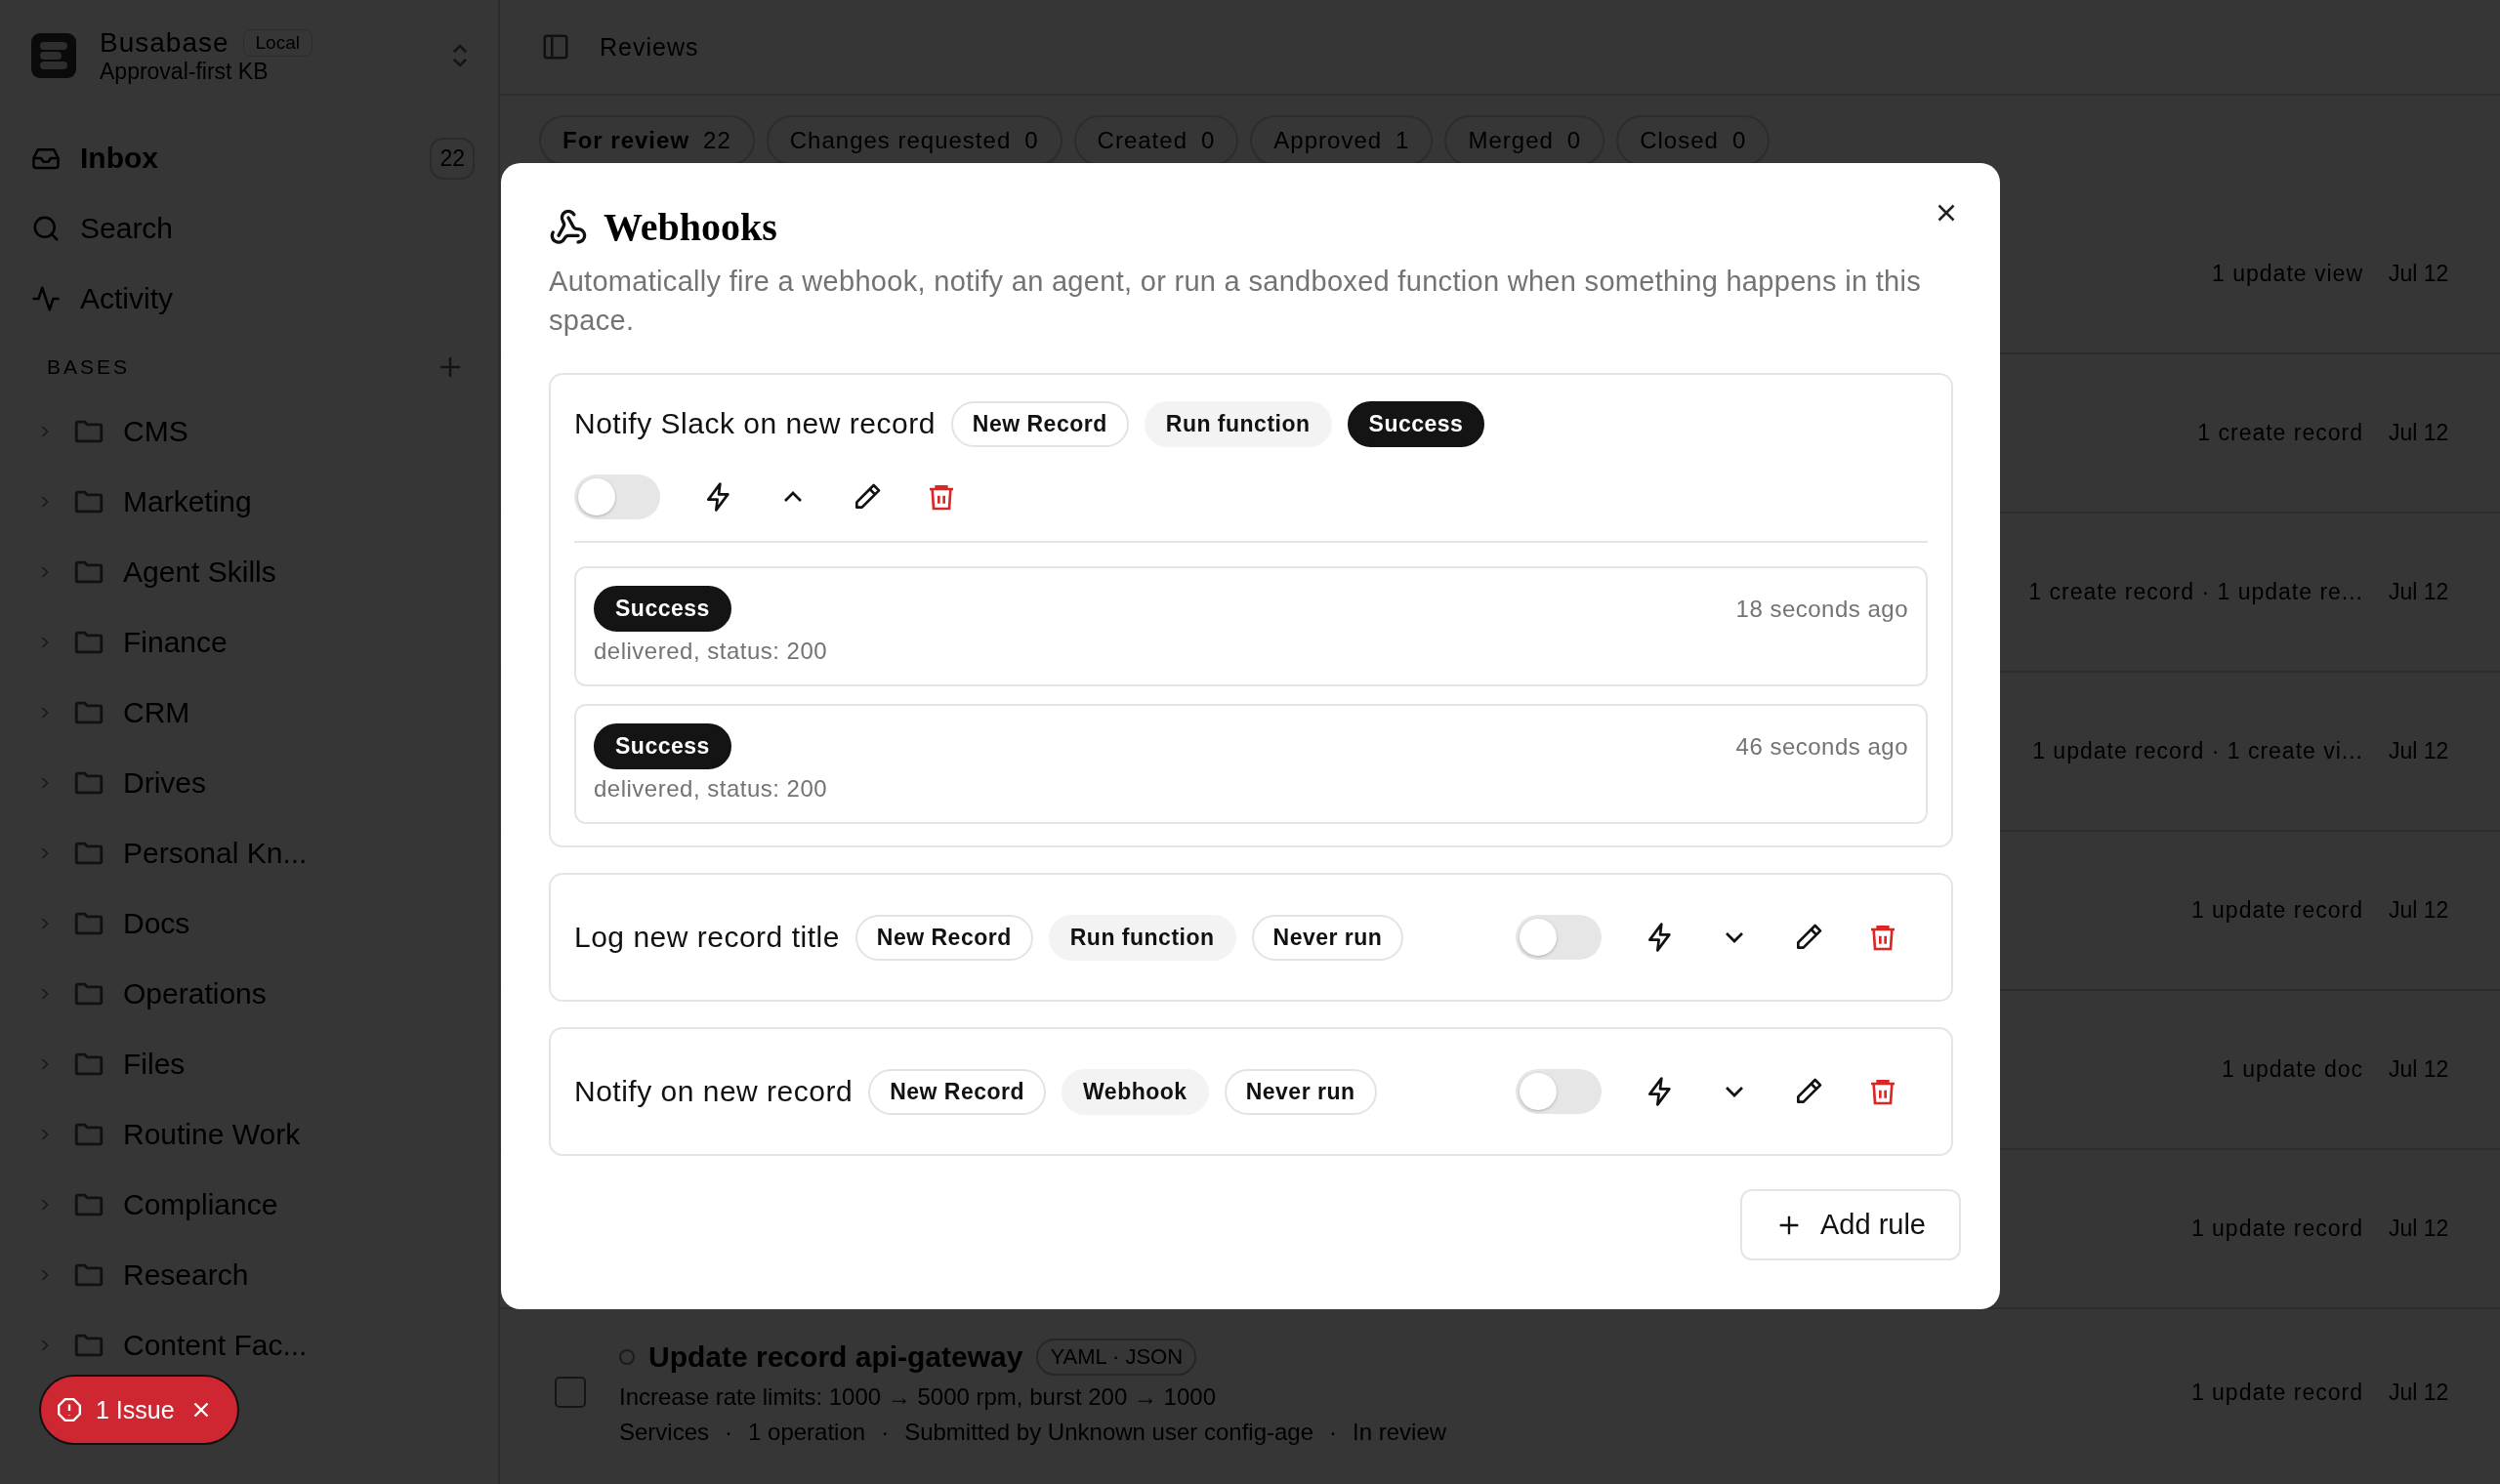 The image size is (2500, 1484). Describe the element at coordinates (1236, 301) in the screenshot. I see `dialog-description: Automatically fire a webhook, notify an agent, or run a sandboxed function when something happens in this space.` at that location.